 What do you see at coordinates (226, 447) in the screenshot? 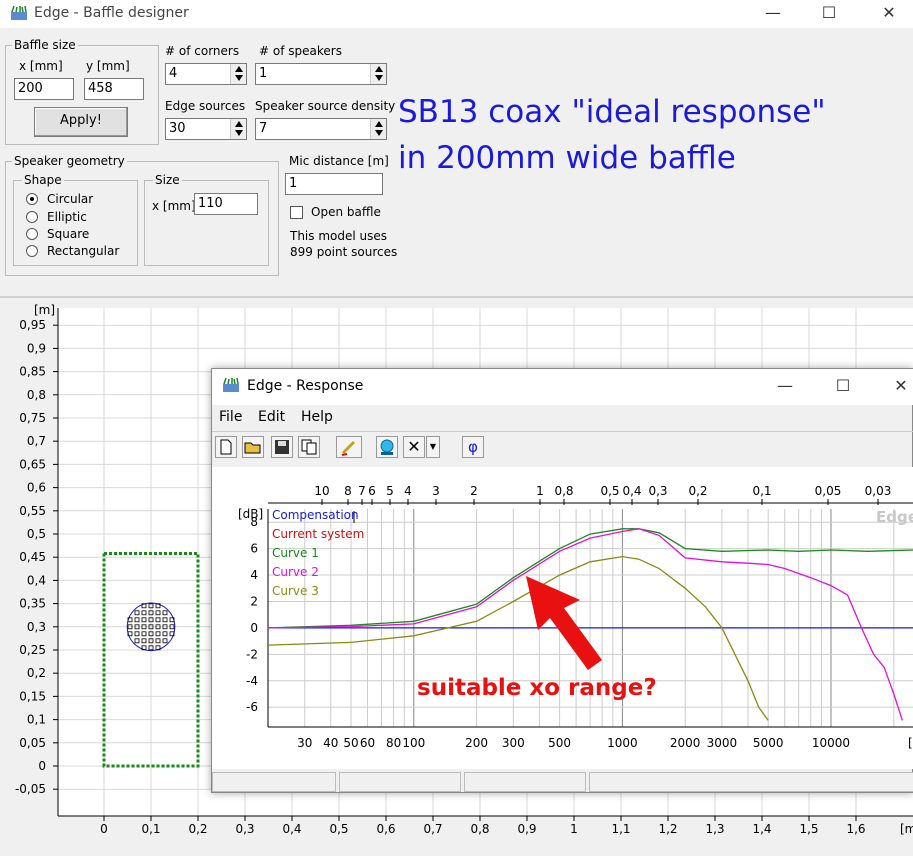
I see `new-file-icon` at bounding box center [226, 447].